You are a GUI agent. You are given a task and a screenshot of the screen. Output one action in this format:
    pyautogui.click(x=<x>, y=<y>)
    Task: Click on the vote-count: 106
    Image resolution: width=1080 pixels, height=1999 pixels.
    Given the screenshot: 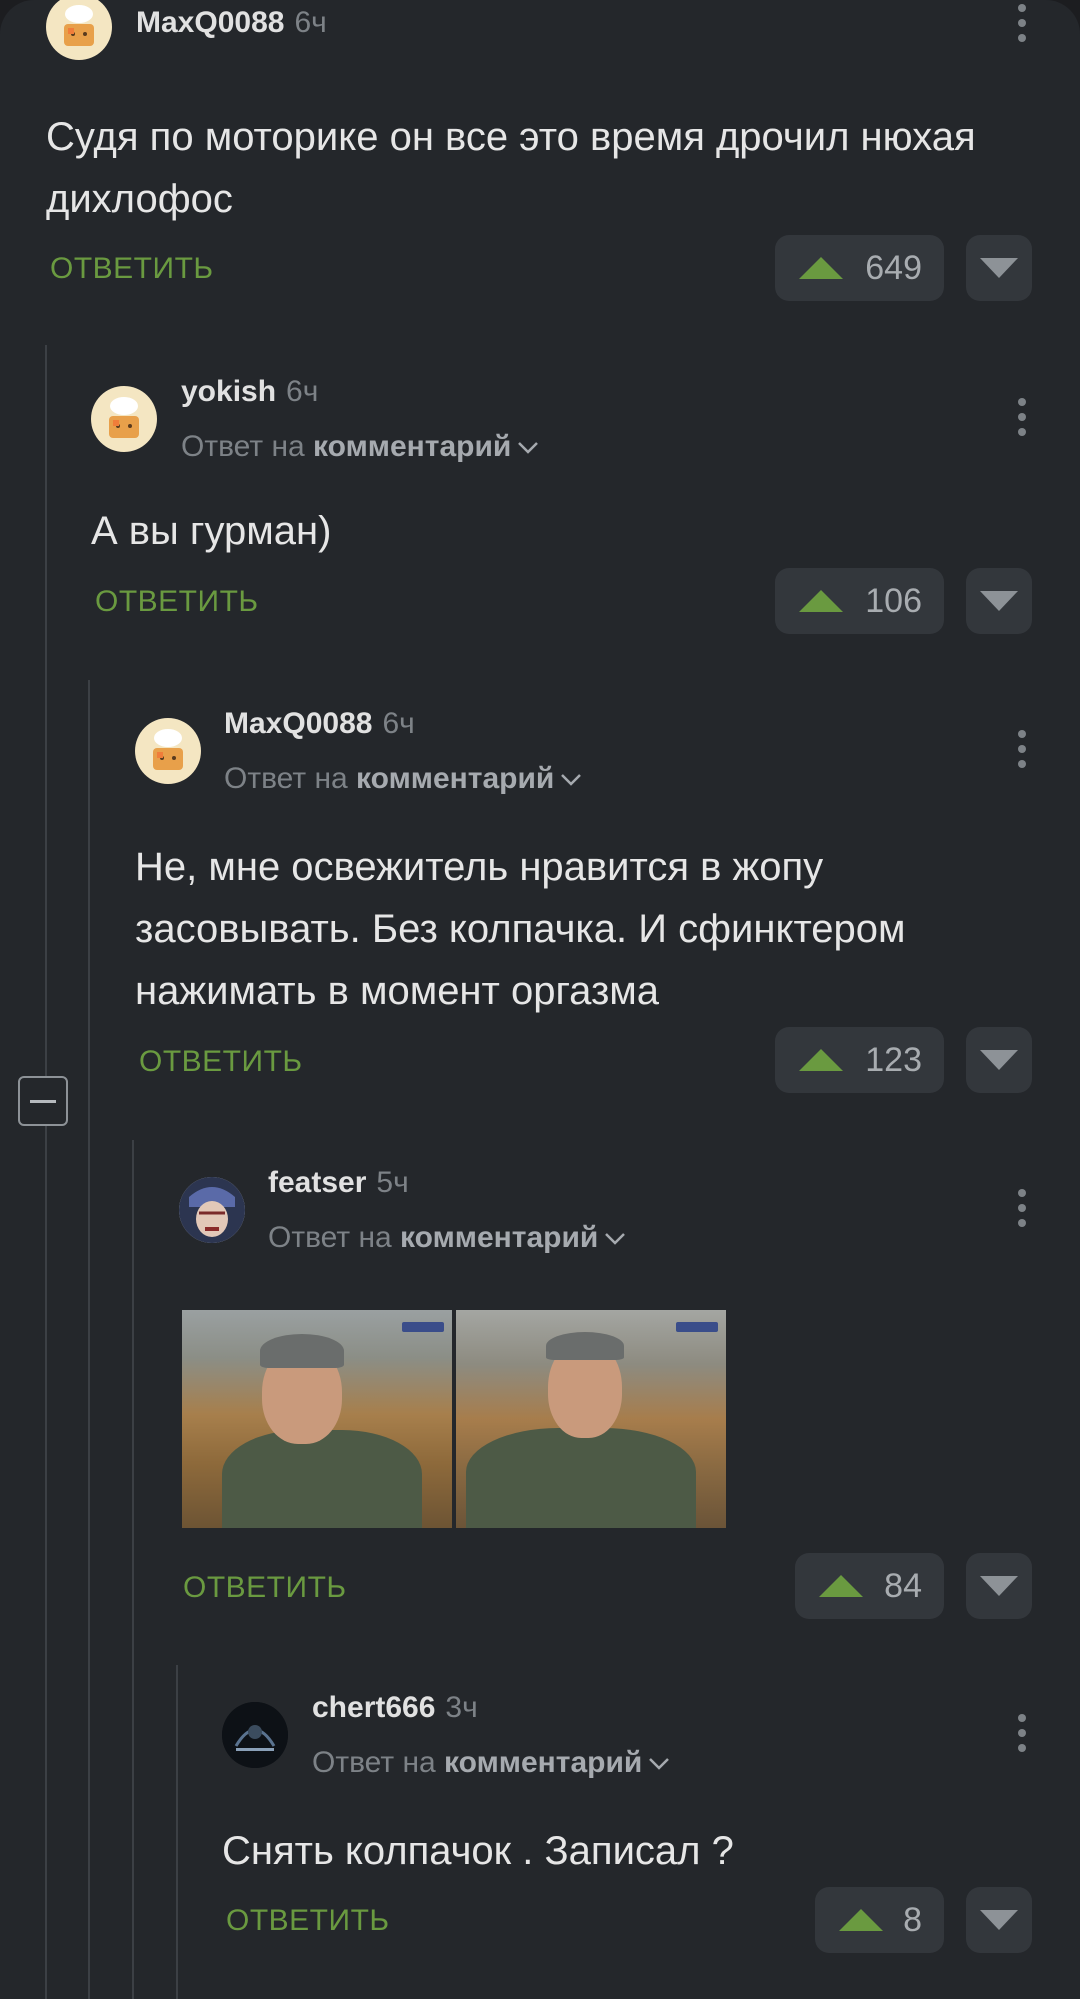 What is the action you would take?
    pyautogui.click(x=893, y=600)
    